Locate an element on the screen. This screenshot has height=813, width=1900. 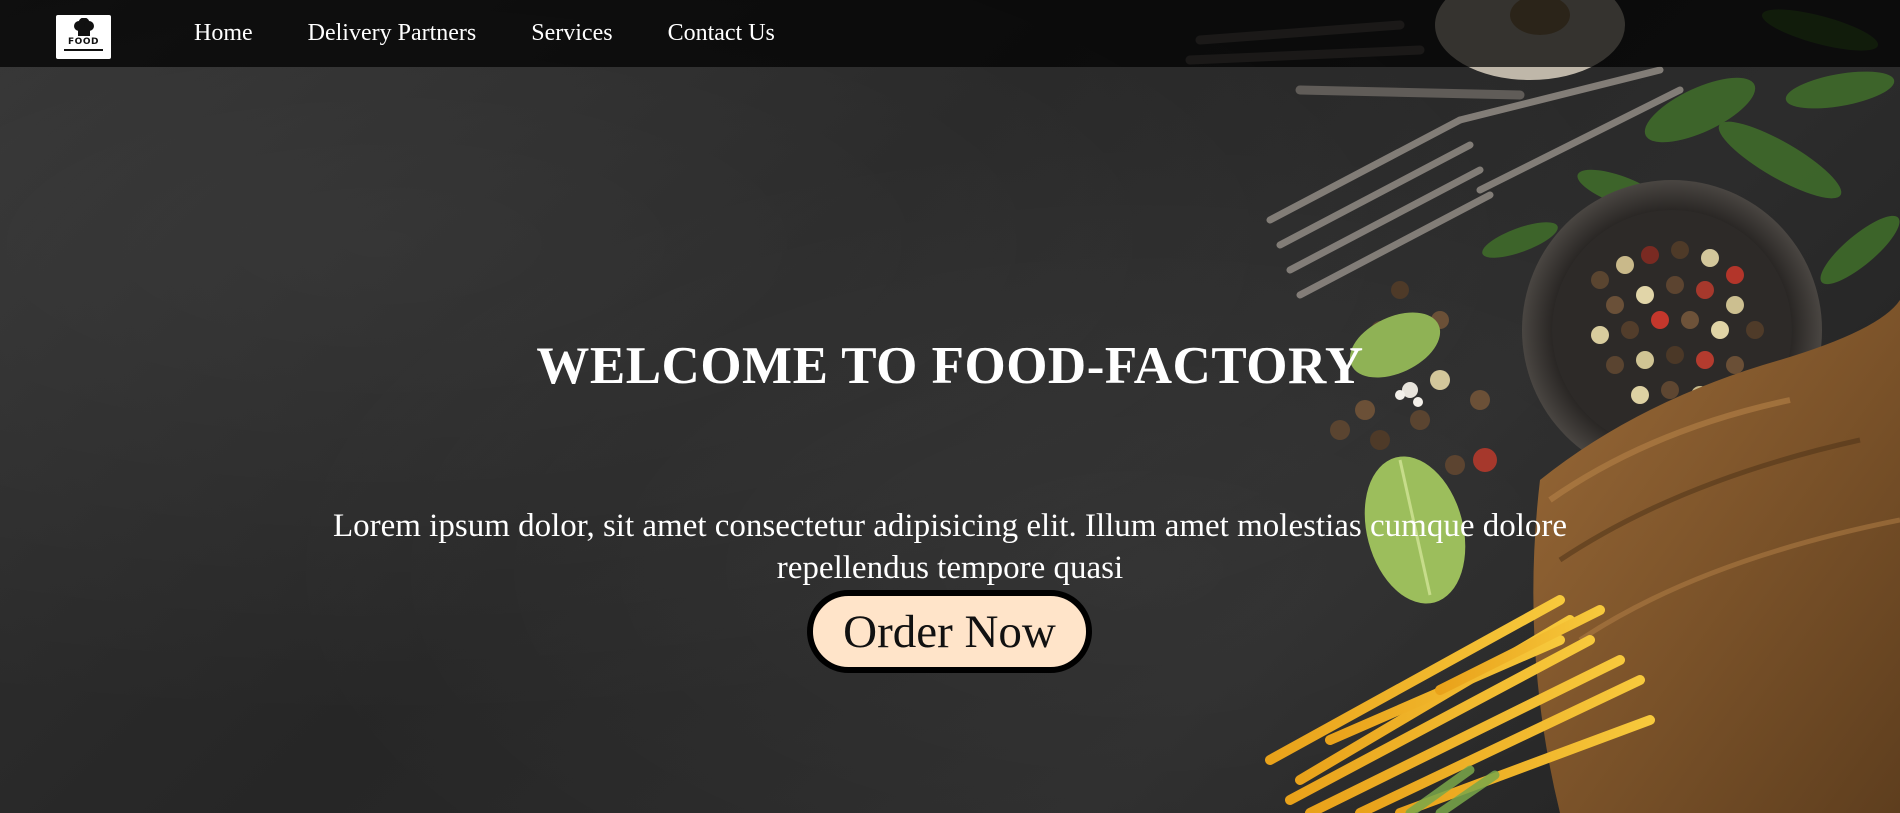
nav-link-home: Home is located at coordinates (223, 33).